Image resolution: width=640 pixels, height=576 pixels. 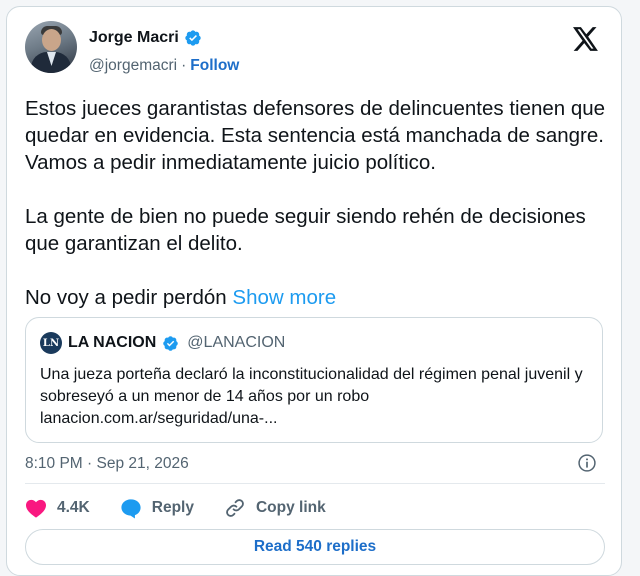 I want to click on copy-link-button: Copy link, so click(x=275, y=508).